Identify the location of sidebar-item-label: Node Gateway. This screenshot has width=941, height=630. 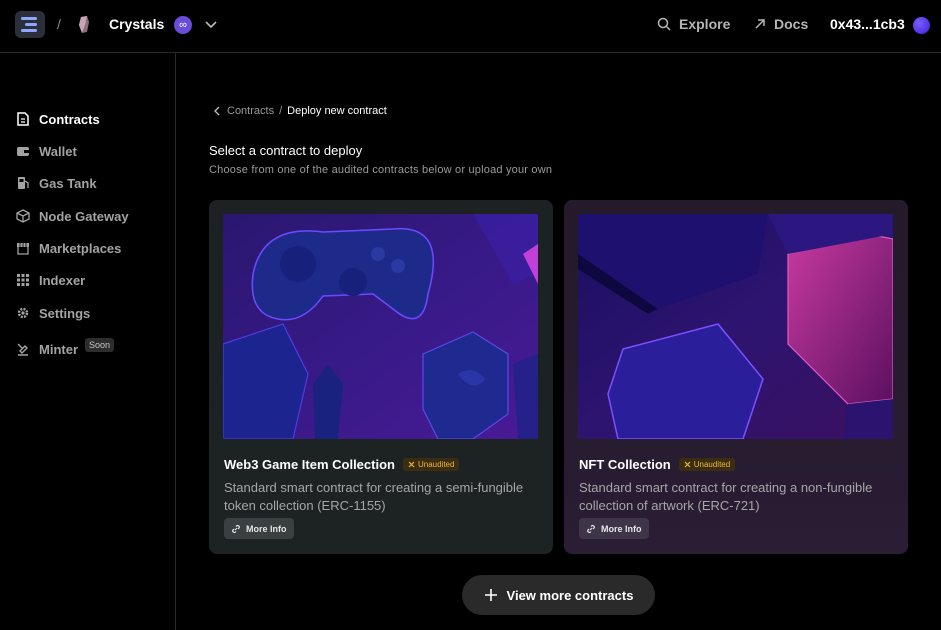
(84, 216).